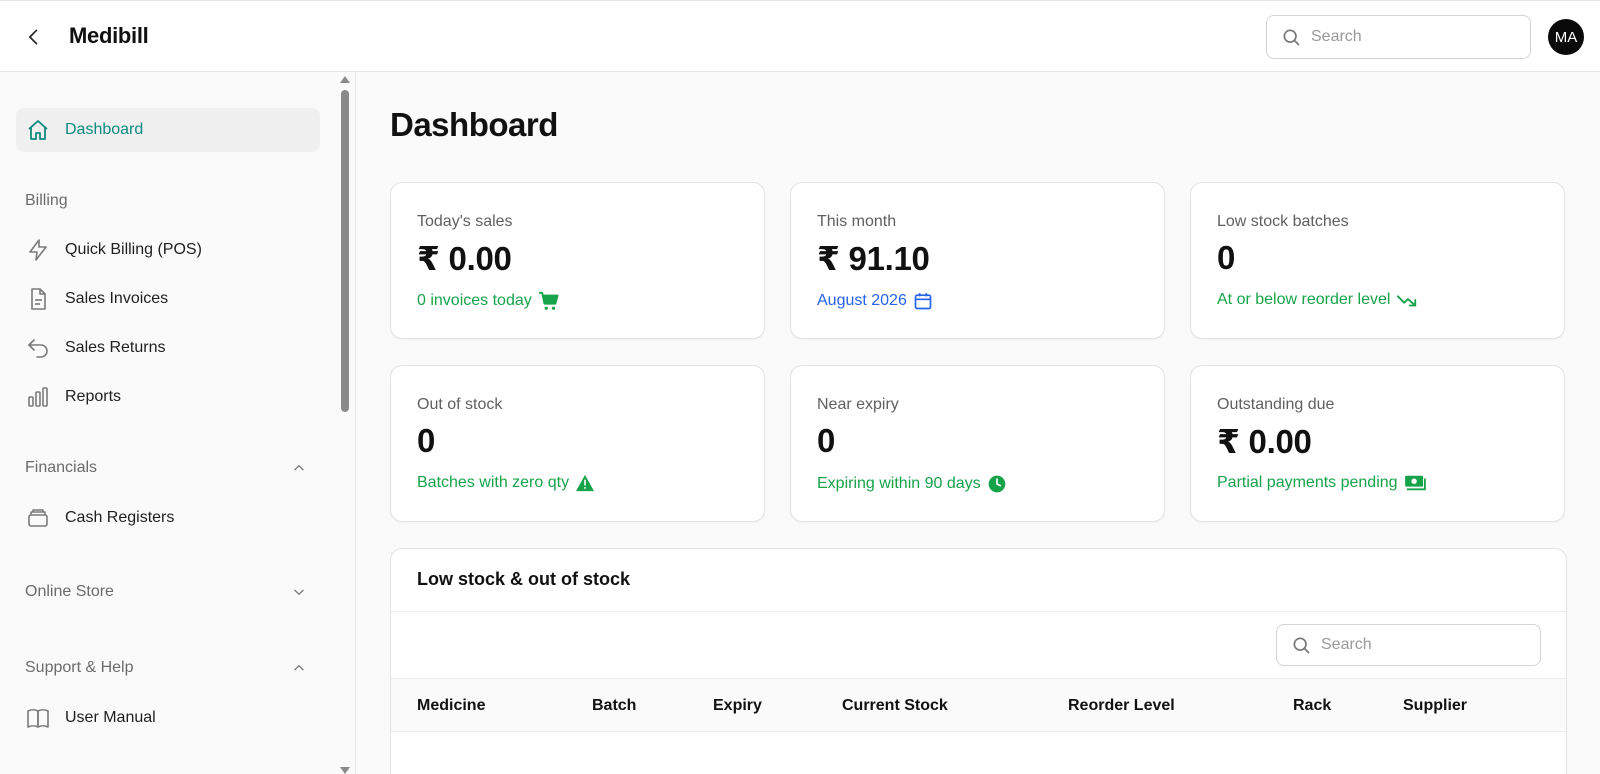  What do you see at coordinates (1276, 404) in the screenshot?
I see `card-label: Outstanding due` at bounding box center [1276, 404].